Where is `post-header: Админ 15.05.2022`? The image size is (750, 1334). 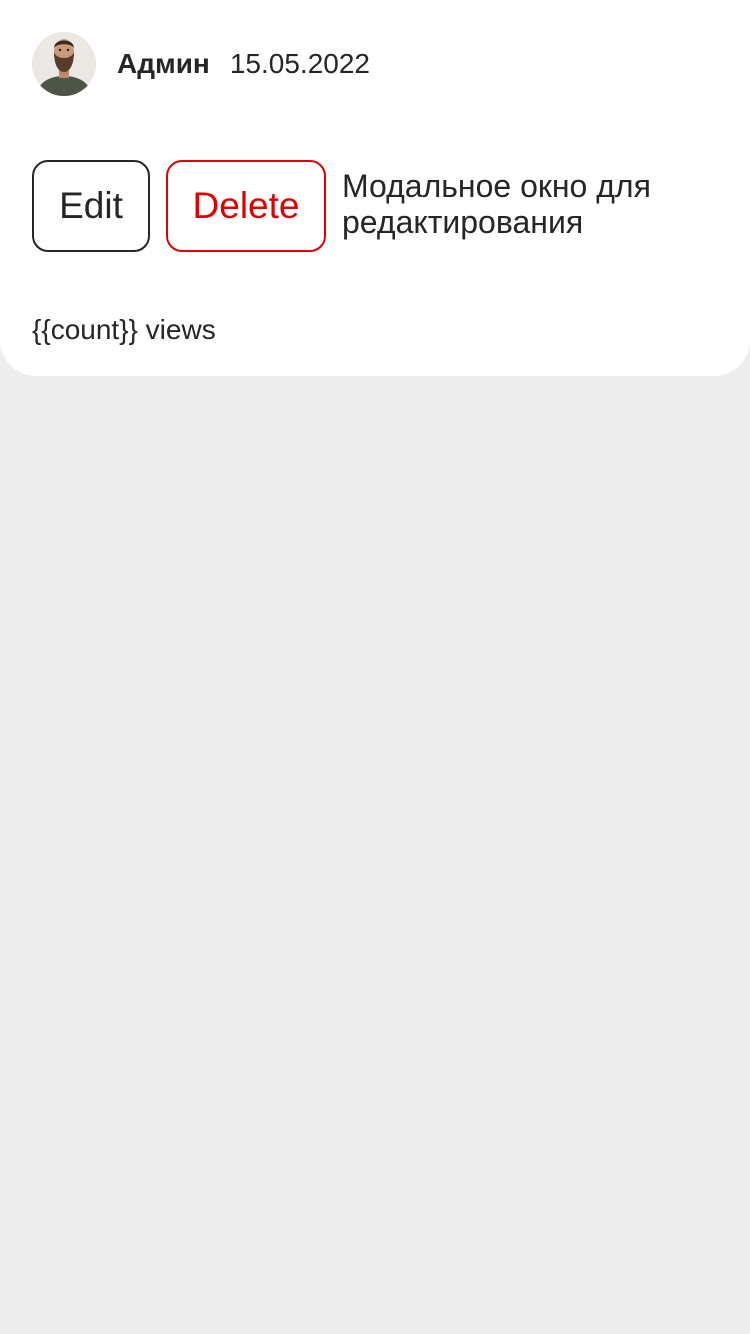
post-header: Админ 15.05.2022 is located at coordinates (201, 64).